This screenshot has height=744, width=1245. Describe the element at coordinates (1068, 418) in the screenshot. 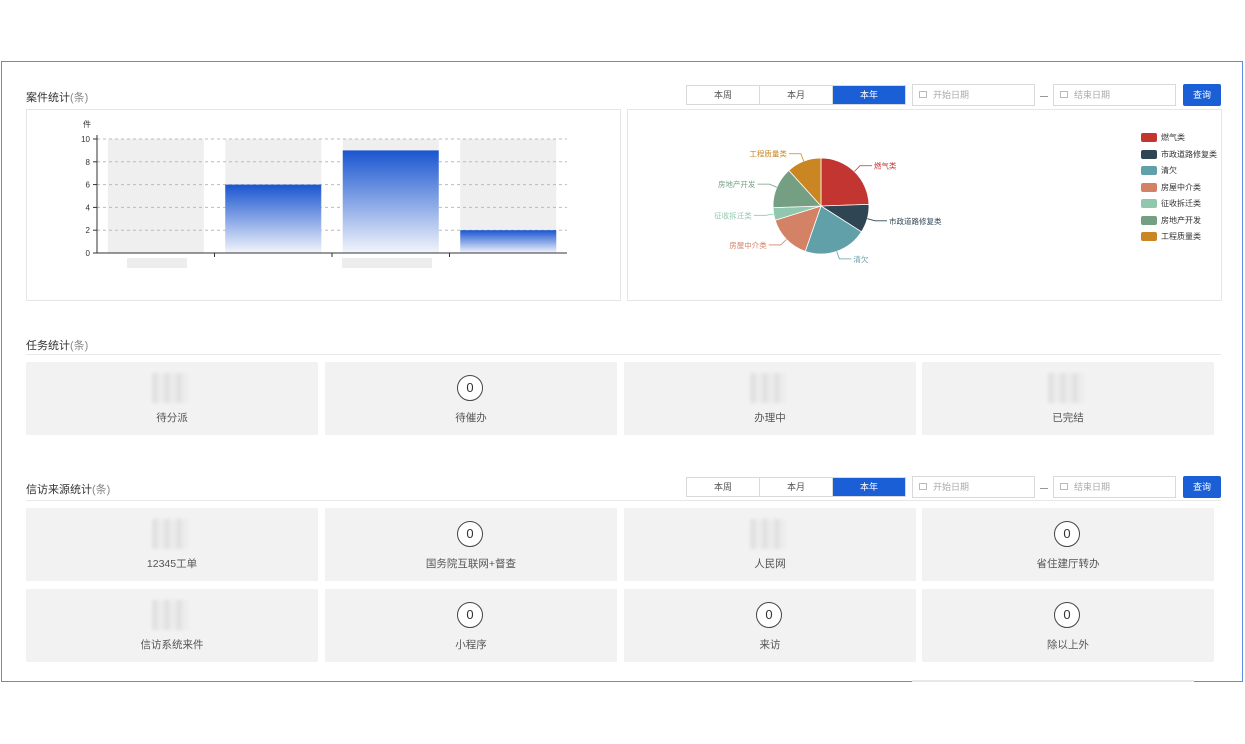

I see `stat-label: 已完结` at that location.